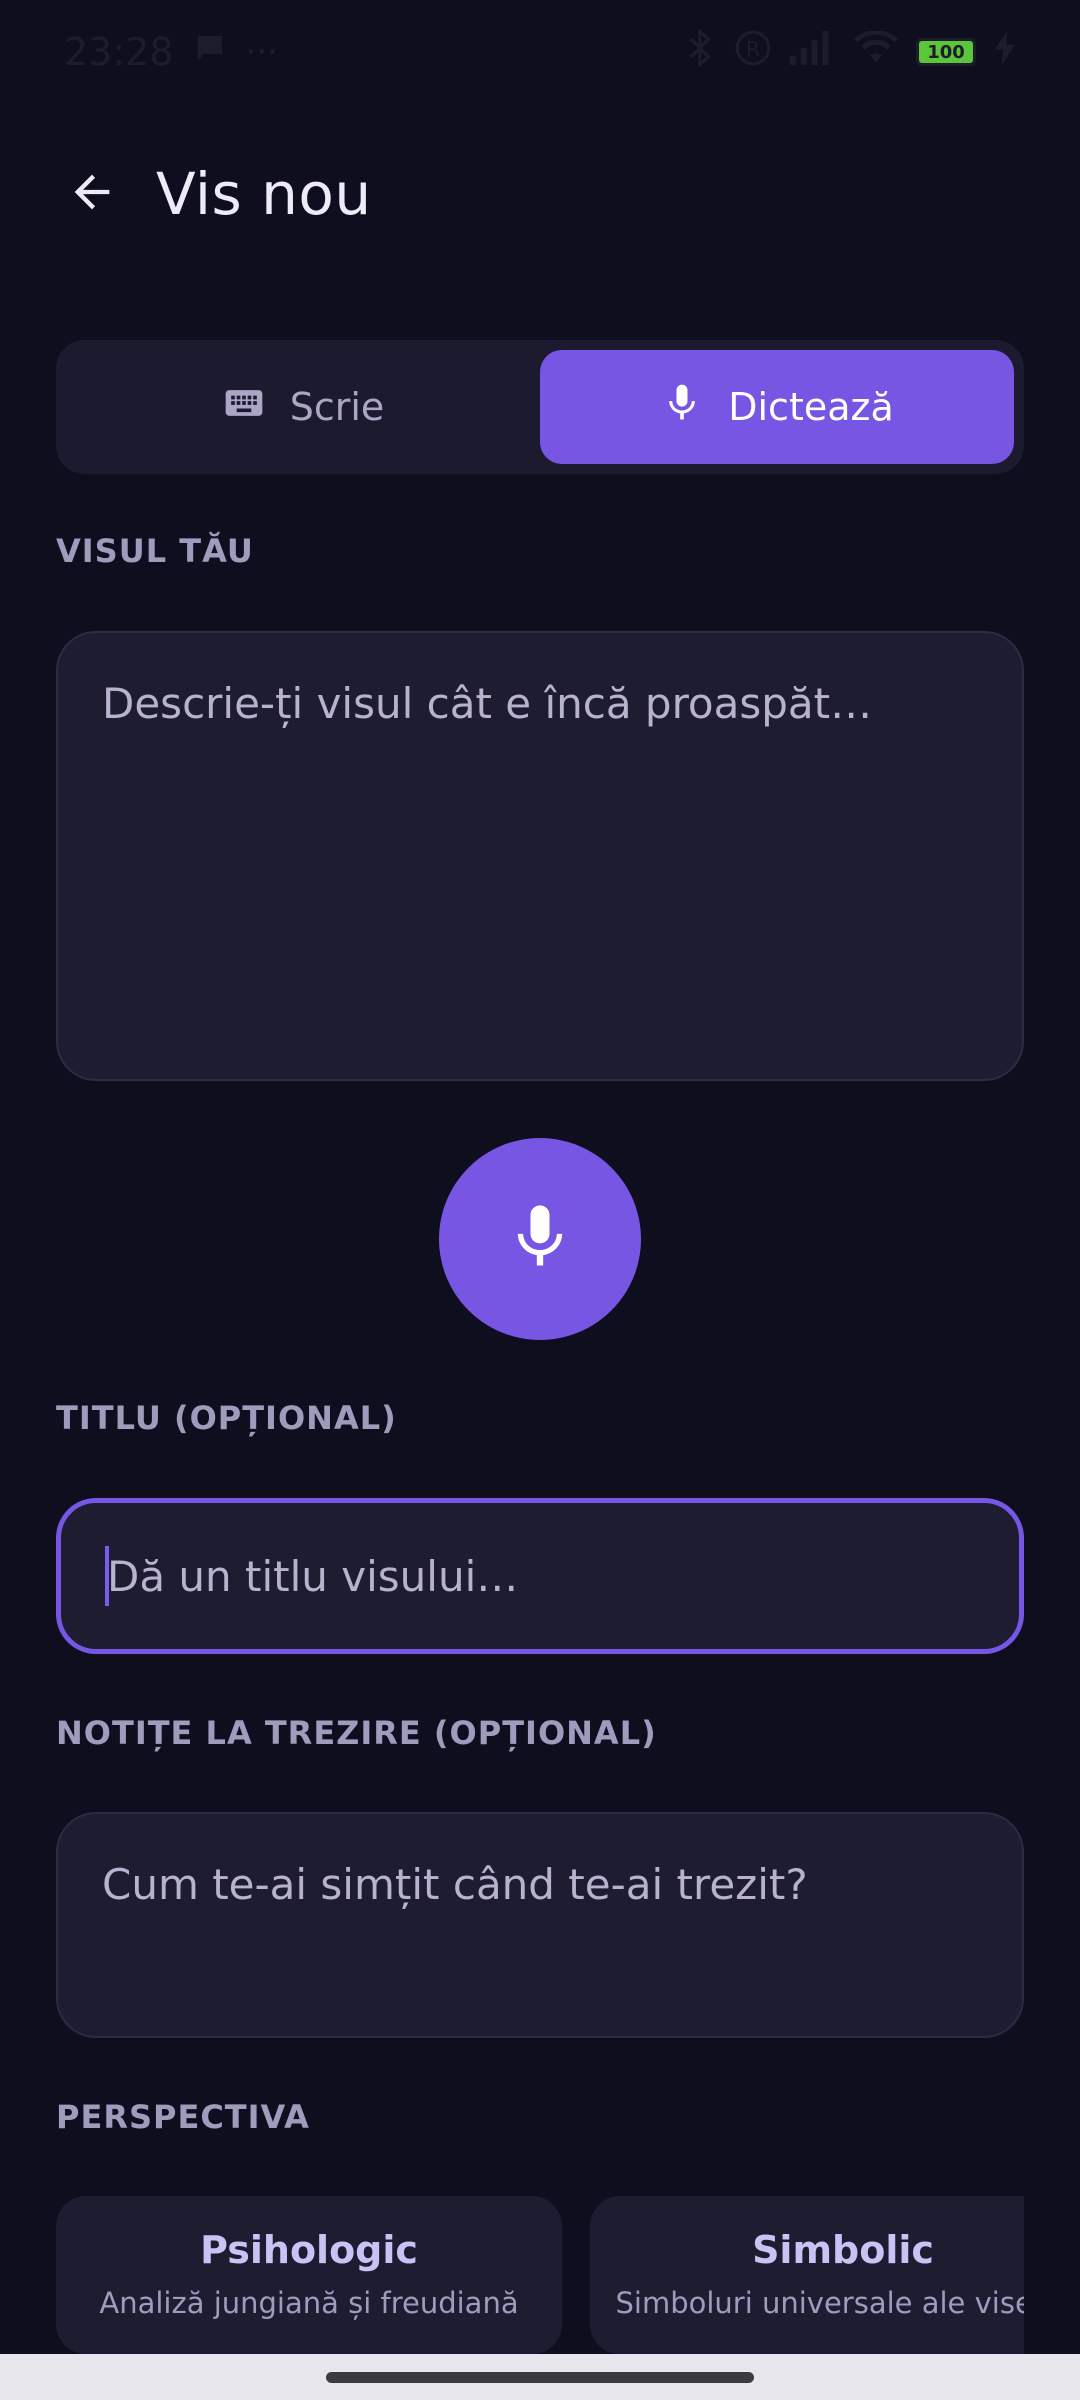  What do you see at coordinates (540, 52) in the screenshot?
I see `status-bar: 23:28 ··· R 100` at bounding box center [540, 52].